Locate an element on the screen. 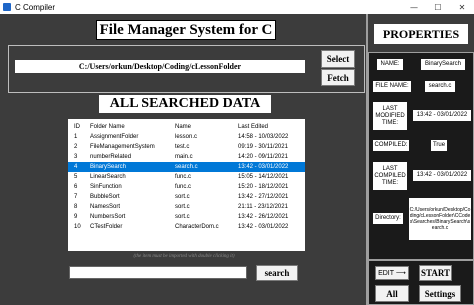 This screenshot has height=305, width=474. search-input is located at coordinates (158, 272).